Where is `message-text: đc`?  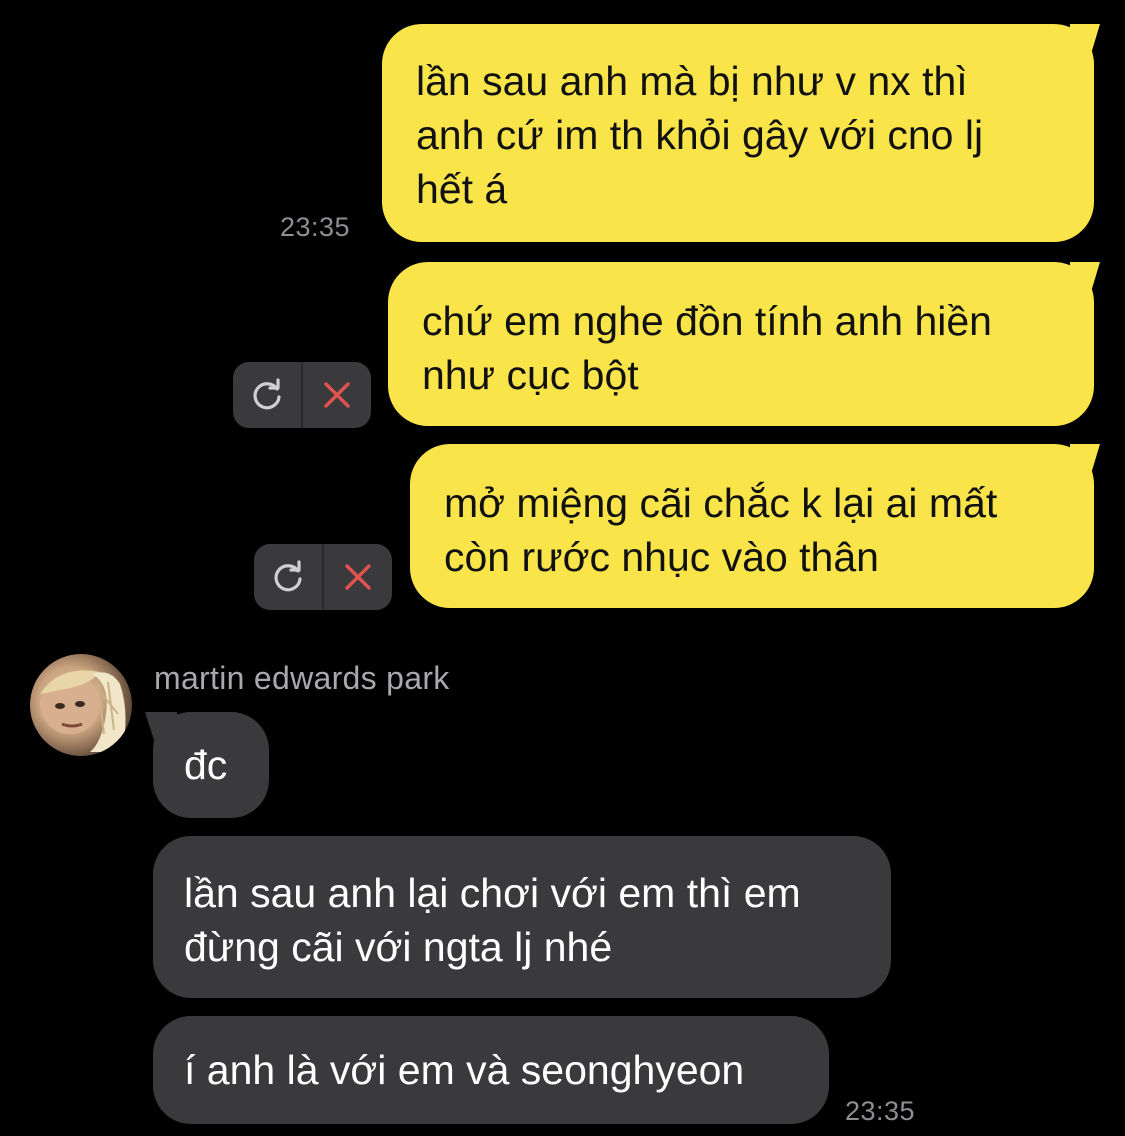 message-text: đc is located at coordinates (206, 765).